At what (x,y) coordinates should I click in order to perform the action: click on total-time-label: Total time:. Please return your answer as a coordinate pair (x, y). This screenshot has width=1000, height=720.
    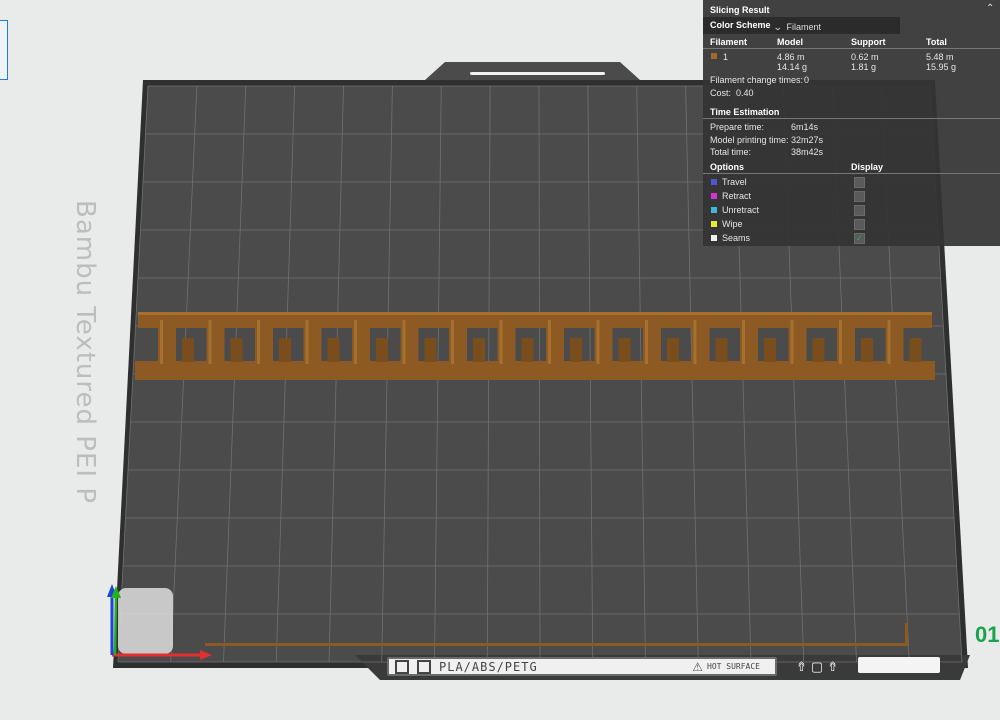
    Looking at the image, I should click on (731, 152).